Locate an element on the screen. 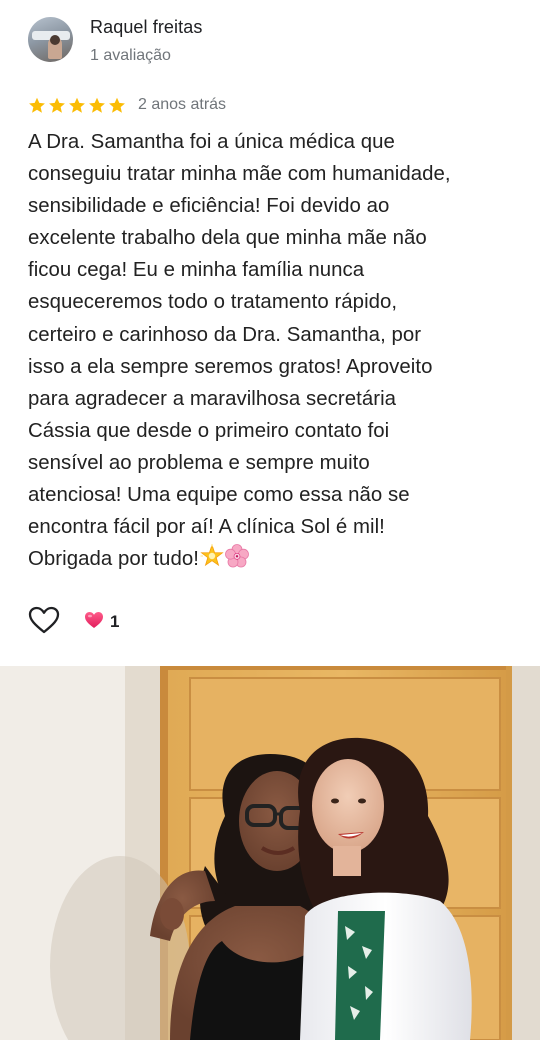  star-rating is located at coordinates (77, 105).